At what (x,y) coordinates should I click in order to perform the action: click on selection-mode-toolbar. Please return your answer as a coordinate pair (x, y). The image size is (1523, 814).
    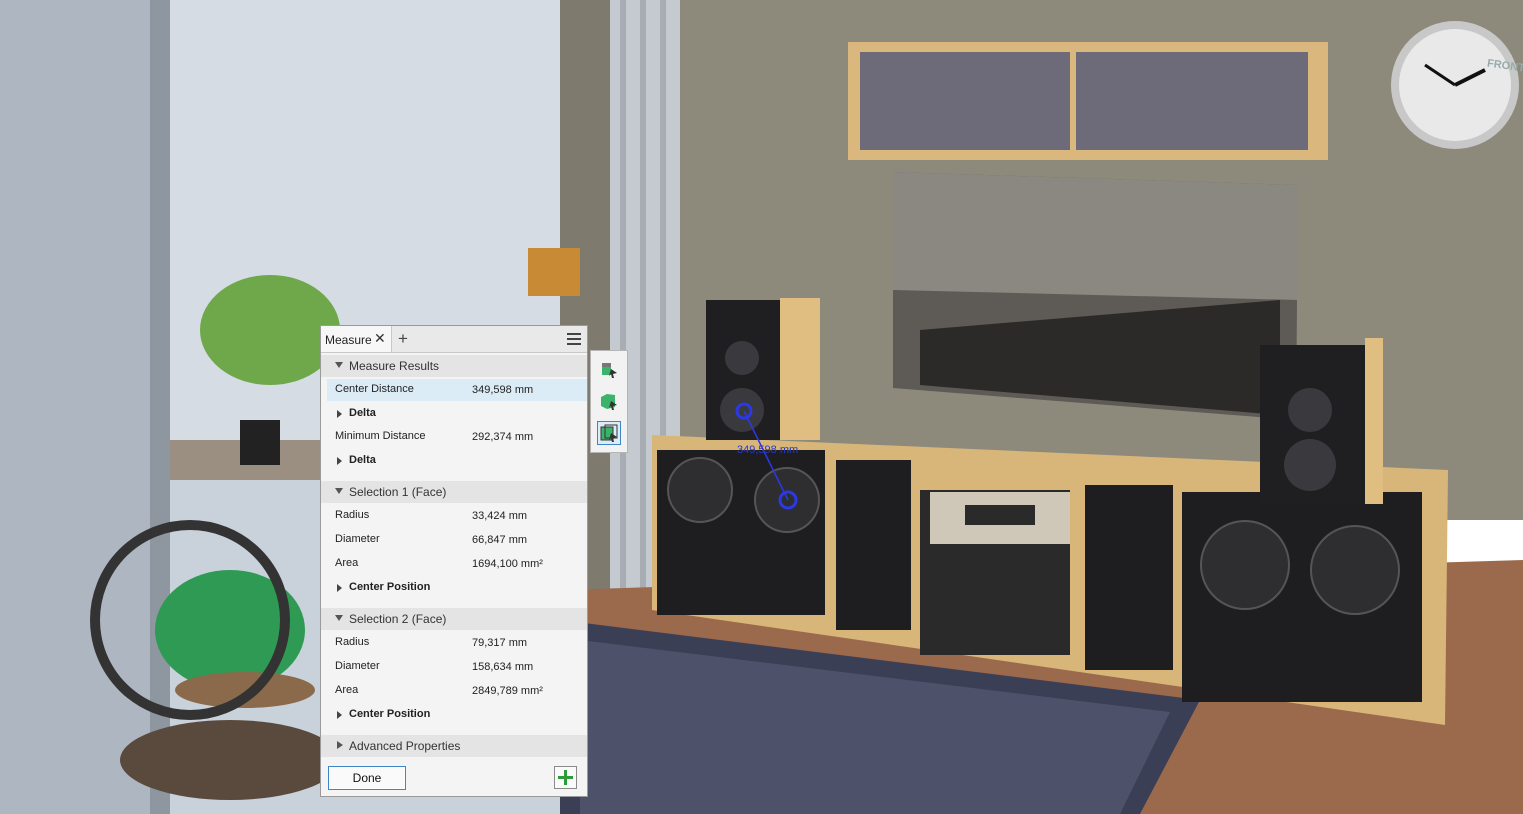
    Looking at the image, I should click on (609, 401).